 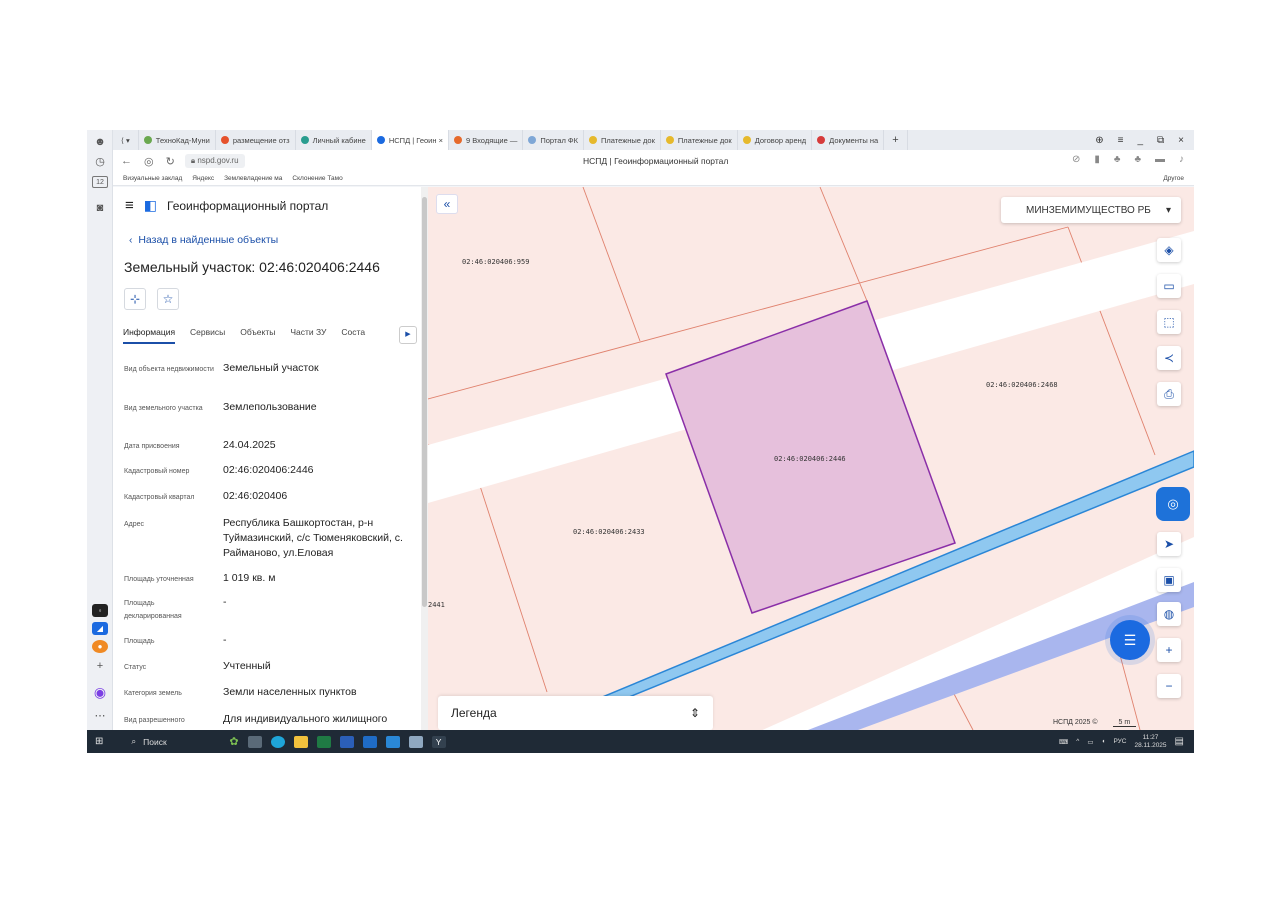 What do you see at coordinates (300, 741) in the screenshot?
I see `explorer-icon` at bounding box center [300, 741].